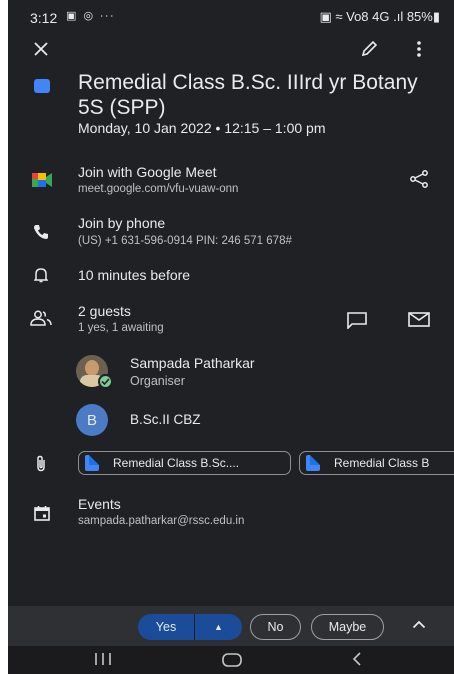 The height and width of the screenshot is (674, 454). I want to click on home-icon, so click(232, 662).